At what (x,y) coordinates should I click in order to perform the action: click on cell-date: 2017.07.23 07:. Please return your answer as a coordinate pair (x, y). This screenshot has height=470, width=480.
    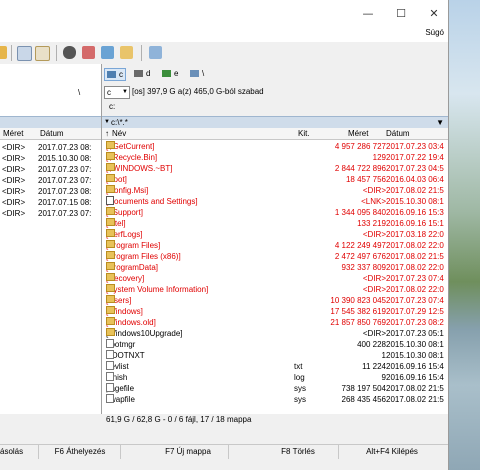
    Looking at the image, I should click on (65, 169).